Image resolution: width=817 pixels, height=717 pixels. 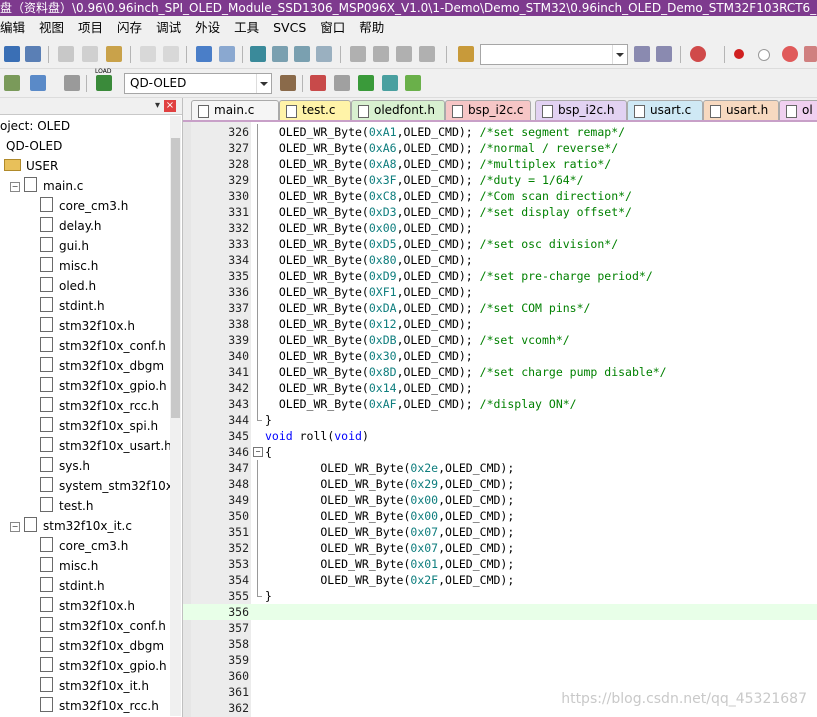 I want to click on manage-components-icon, so click(x=318, y=83).